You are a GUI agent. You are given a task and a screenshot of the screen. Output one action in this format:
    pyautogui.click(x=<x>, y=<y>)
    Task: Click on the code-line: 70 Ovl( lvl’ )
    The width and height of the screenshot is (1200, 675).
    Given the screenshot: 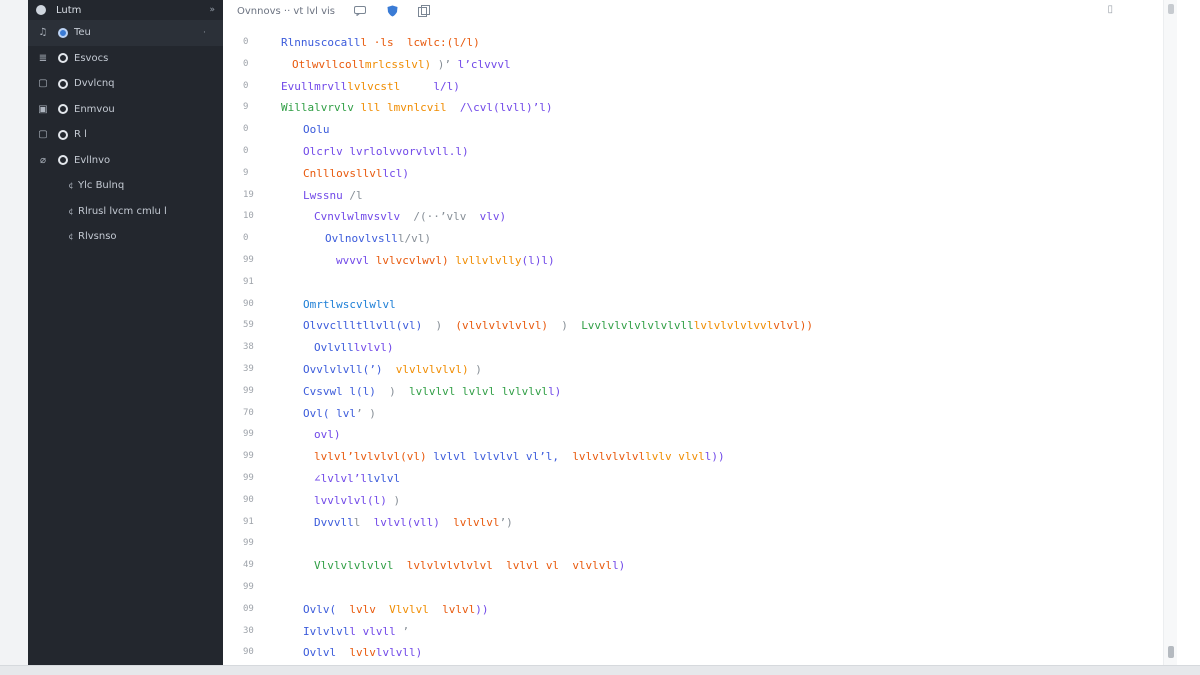 What is the action you would take?
    pyautogui.click(x=693, y=414)
    